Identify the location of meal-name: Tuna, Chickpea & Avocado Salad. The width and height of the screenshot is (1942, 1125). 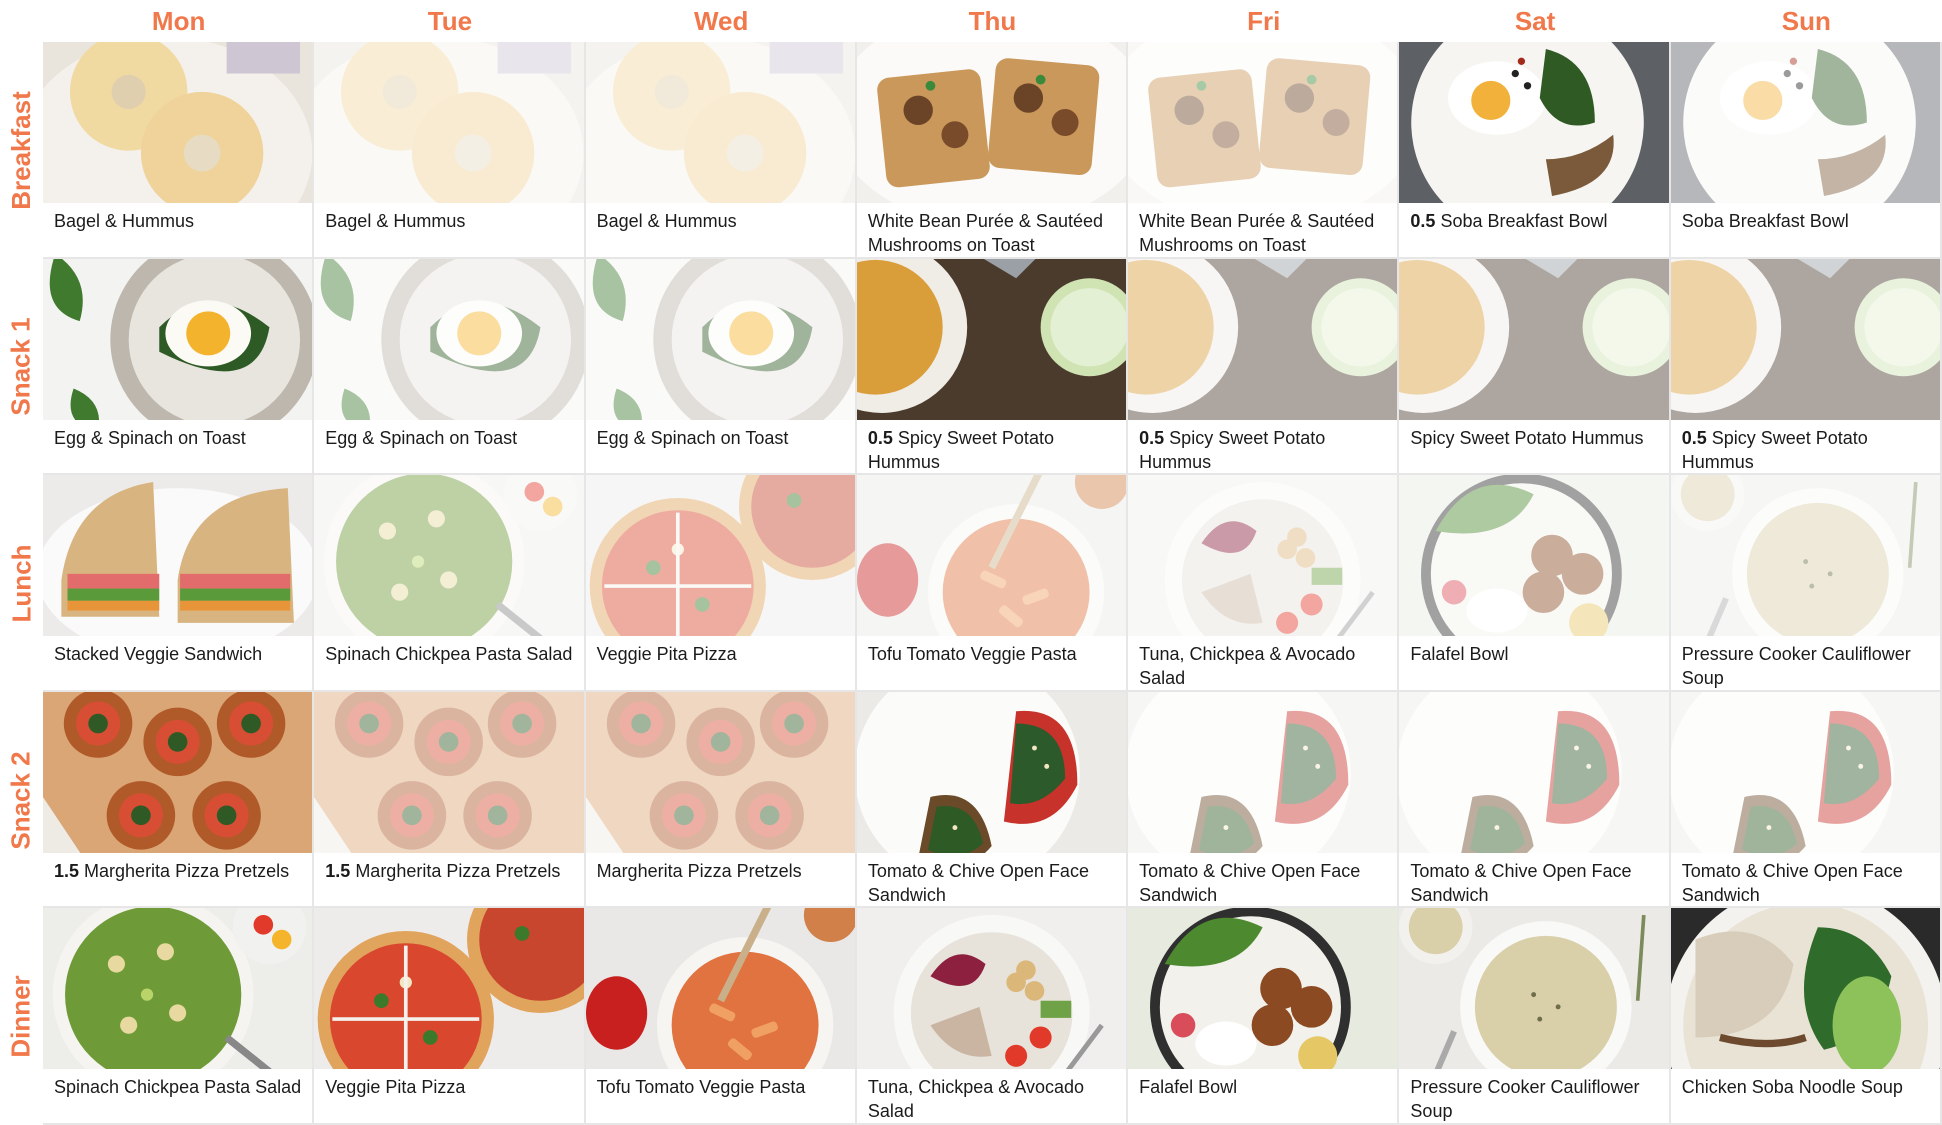
(975, 1099).